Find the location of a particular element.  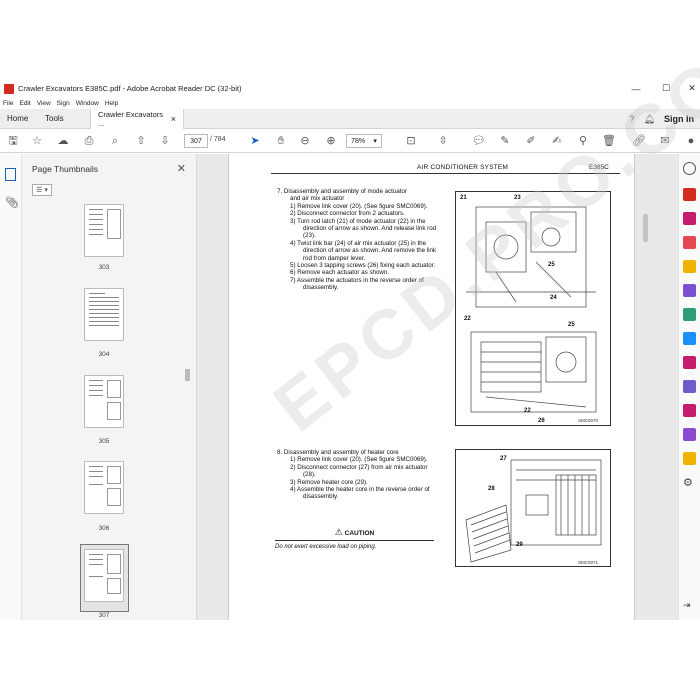

bell-icon: 🔔︎ is located at coordinates (649, 119).